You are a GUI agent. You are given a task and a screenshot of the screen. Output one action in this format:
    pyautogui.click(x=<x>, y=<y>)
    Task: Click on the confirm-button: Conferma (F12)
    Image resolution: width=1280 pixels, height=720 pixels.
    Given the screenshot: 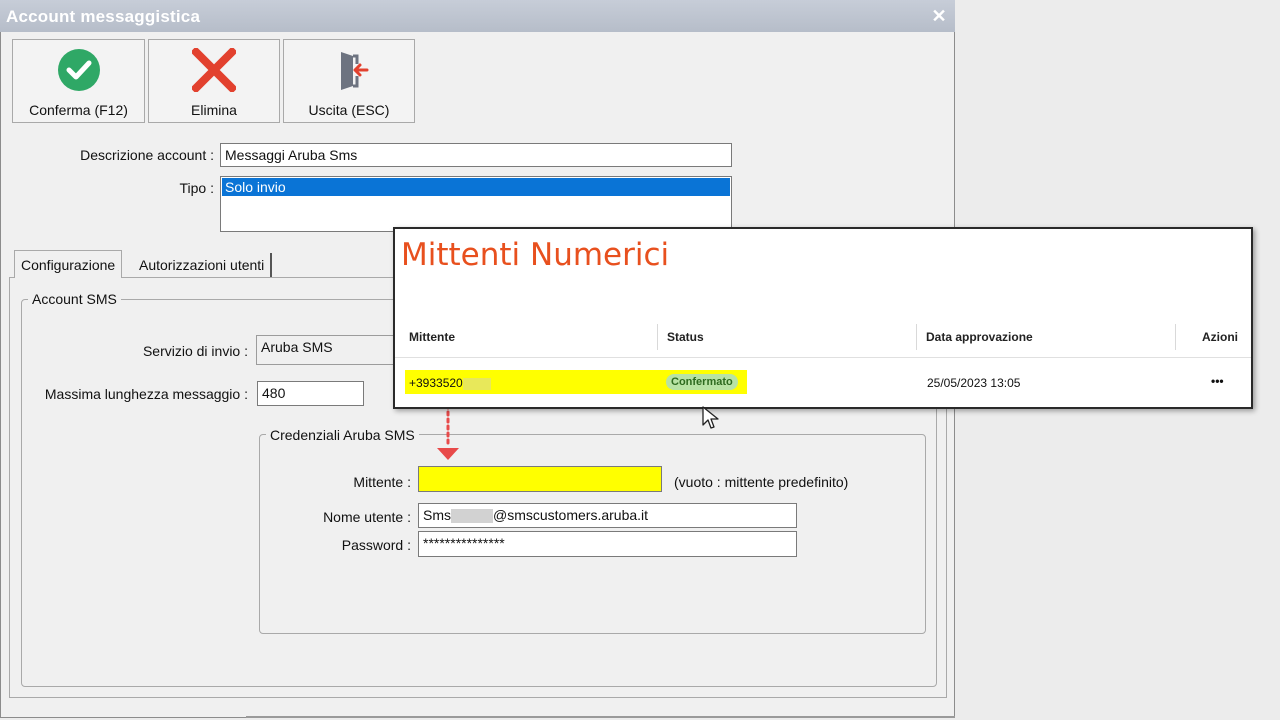 What is the action you would take?
    pyautogui.click(x=78, y=81)
    